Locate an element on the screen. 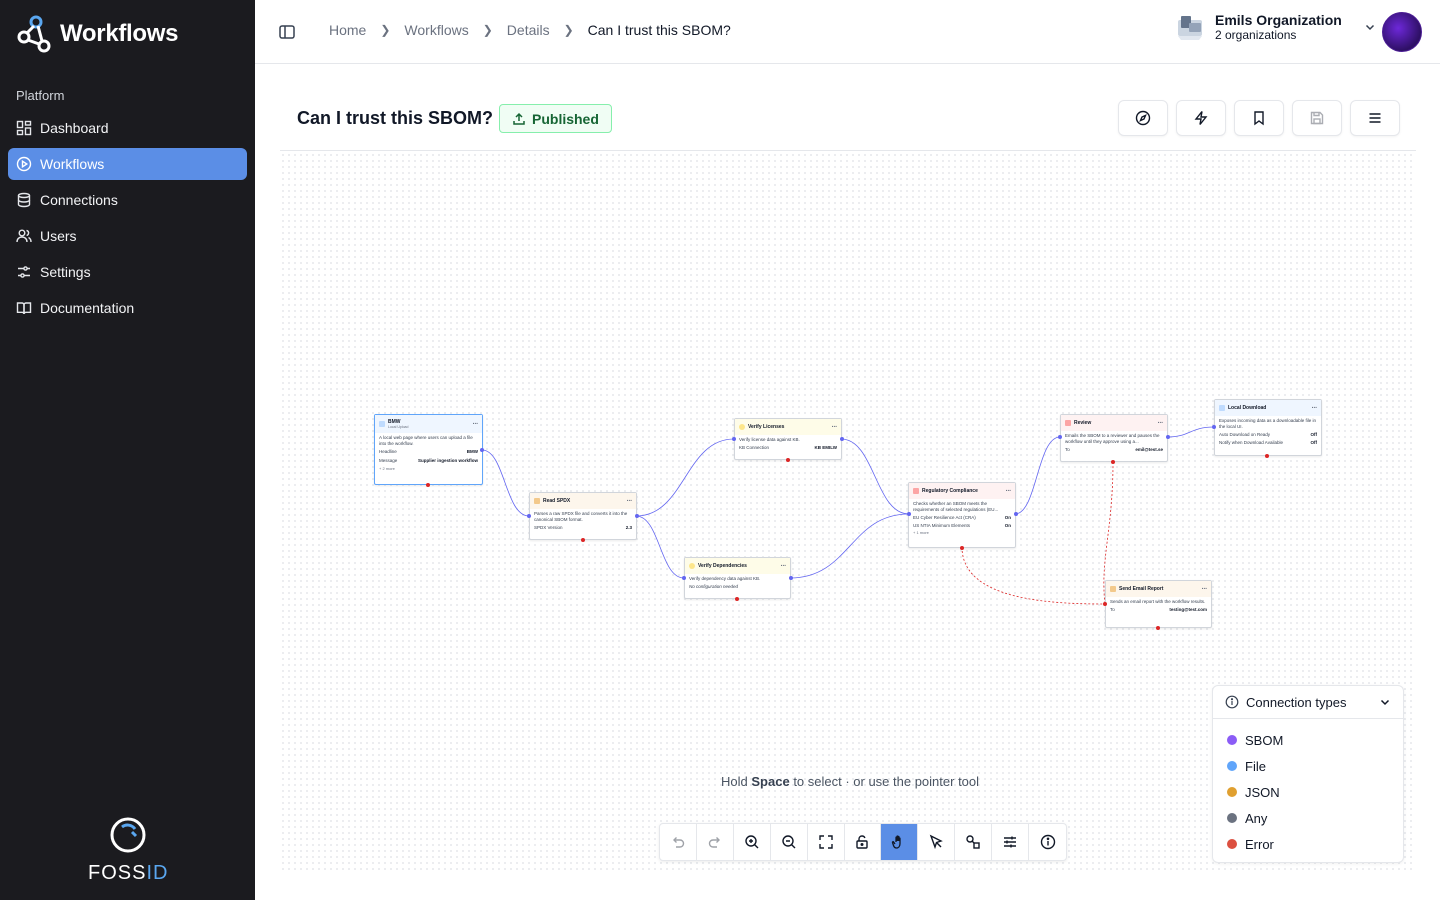  redo-button is located at coordinates (715, 842).